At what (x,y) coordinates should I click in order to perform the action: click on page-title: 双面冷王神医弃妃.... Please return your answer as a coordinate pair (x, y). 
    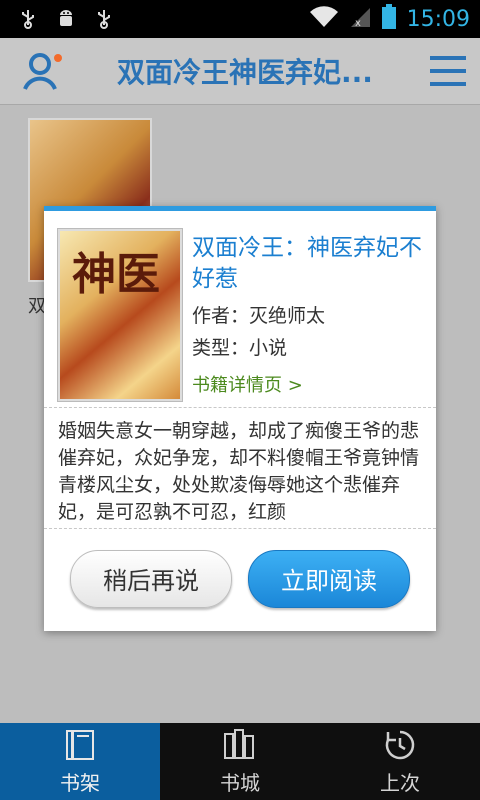
    Looking at the image, I should click on (245, 72).